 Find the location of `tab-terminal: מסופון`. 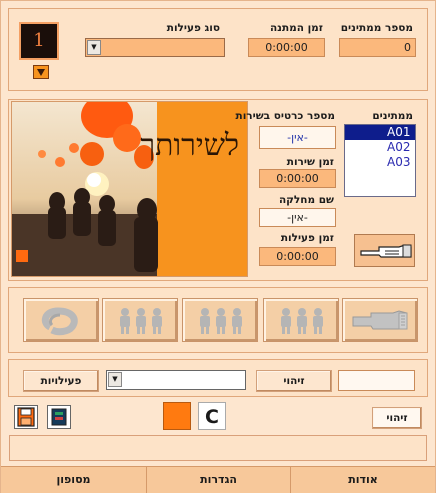

tab-terminal: מסופון is located at coordinates (73, 480).